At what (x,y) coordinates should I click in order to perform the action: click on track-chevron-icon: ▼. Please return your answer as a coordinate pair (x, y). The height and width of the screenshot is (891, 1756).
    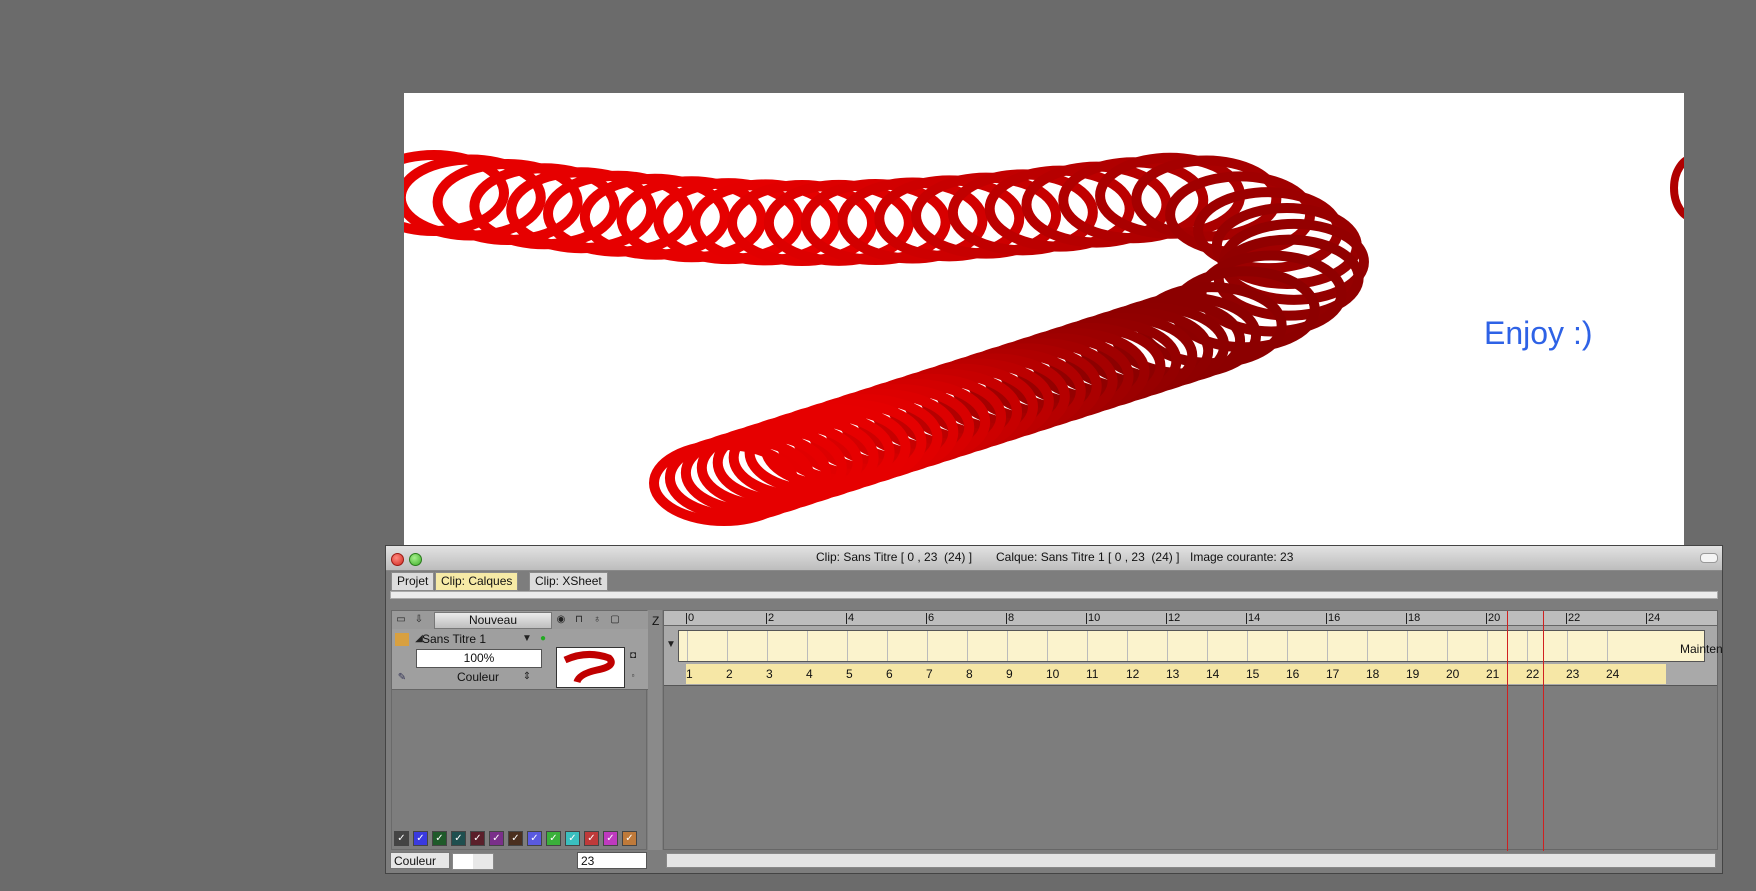
    Looking at the image, I should click on (671, 644).